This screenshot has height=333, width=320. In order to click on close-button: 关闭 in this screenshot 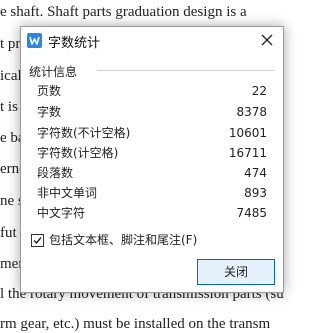, I will do `click(236, 272)`.